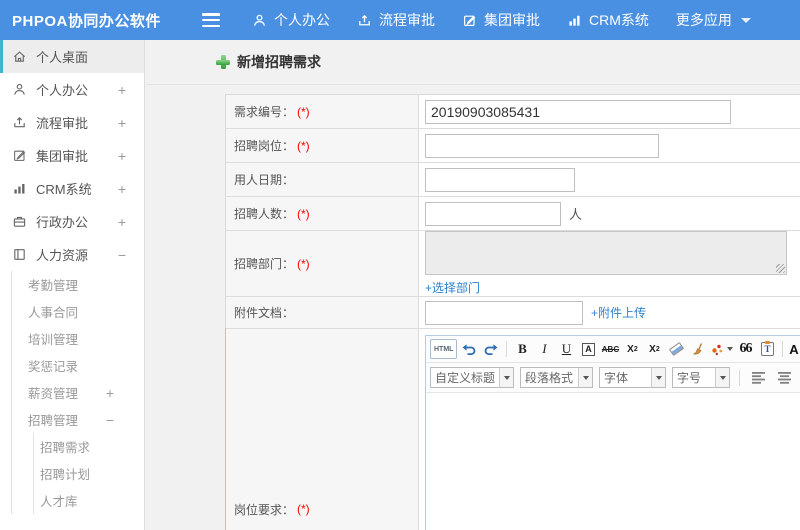 This screenshot has width=800, height=530. I want to click on upload-attachment-link: +附件上传, so click(618, 312).